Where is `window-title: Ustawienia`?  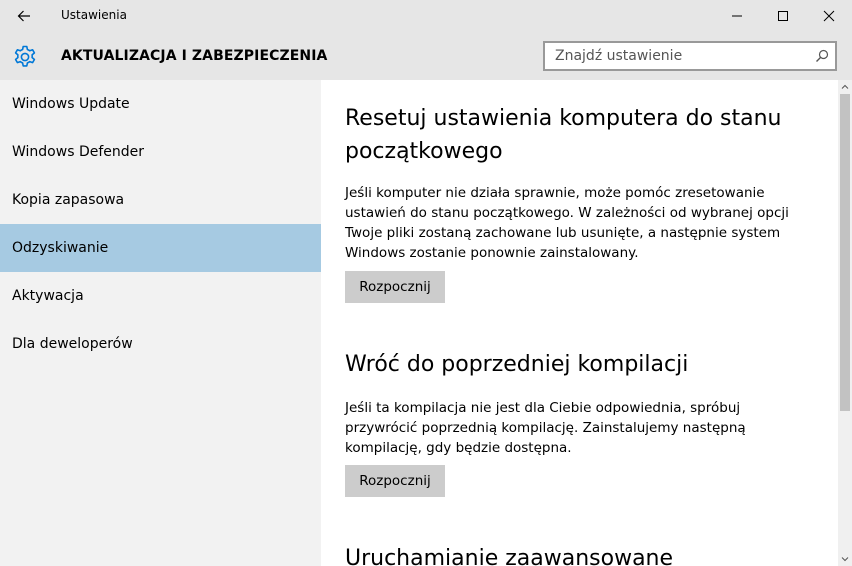
window-title: Ustawienia is located at coordinates (94, 15).